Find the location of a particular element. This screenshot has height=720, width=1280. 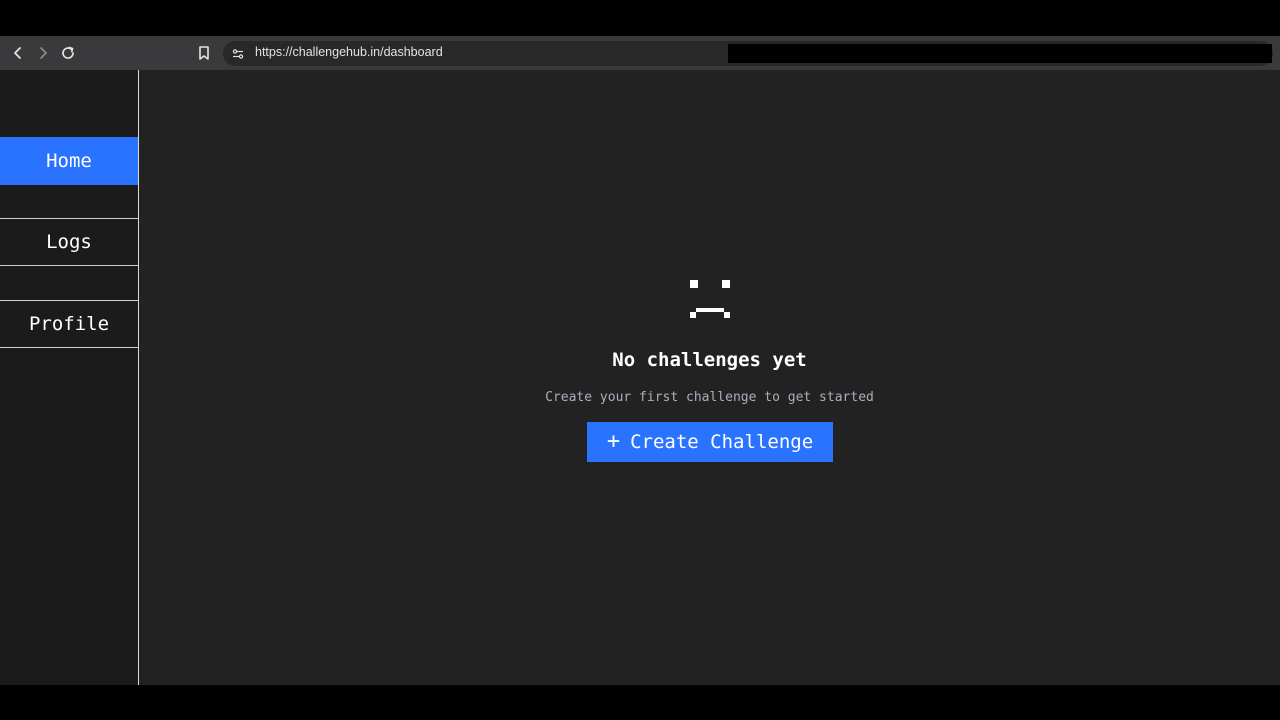

back-icon is located at coordinates (17, 53).